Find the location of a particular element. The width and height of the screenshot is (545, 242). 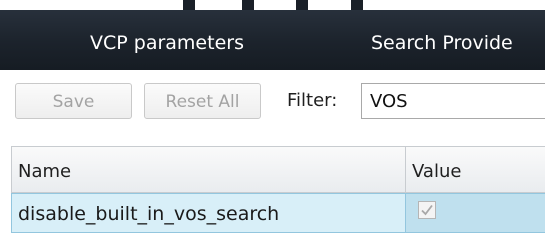

checkmark-icon is located at coordinates (427, 210).